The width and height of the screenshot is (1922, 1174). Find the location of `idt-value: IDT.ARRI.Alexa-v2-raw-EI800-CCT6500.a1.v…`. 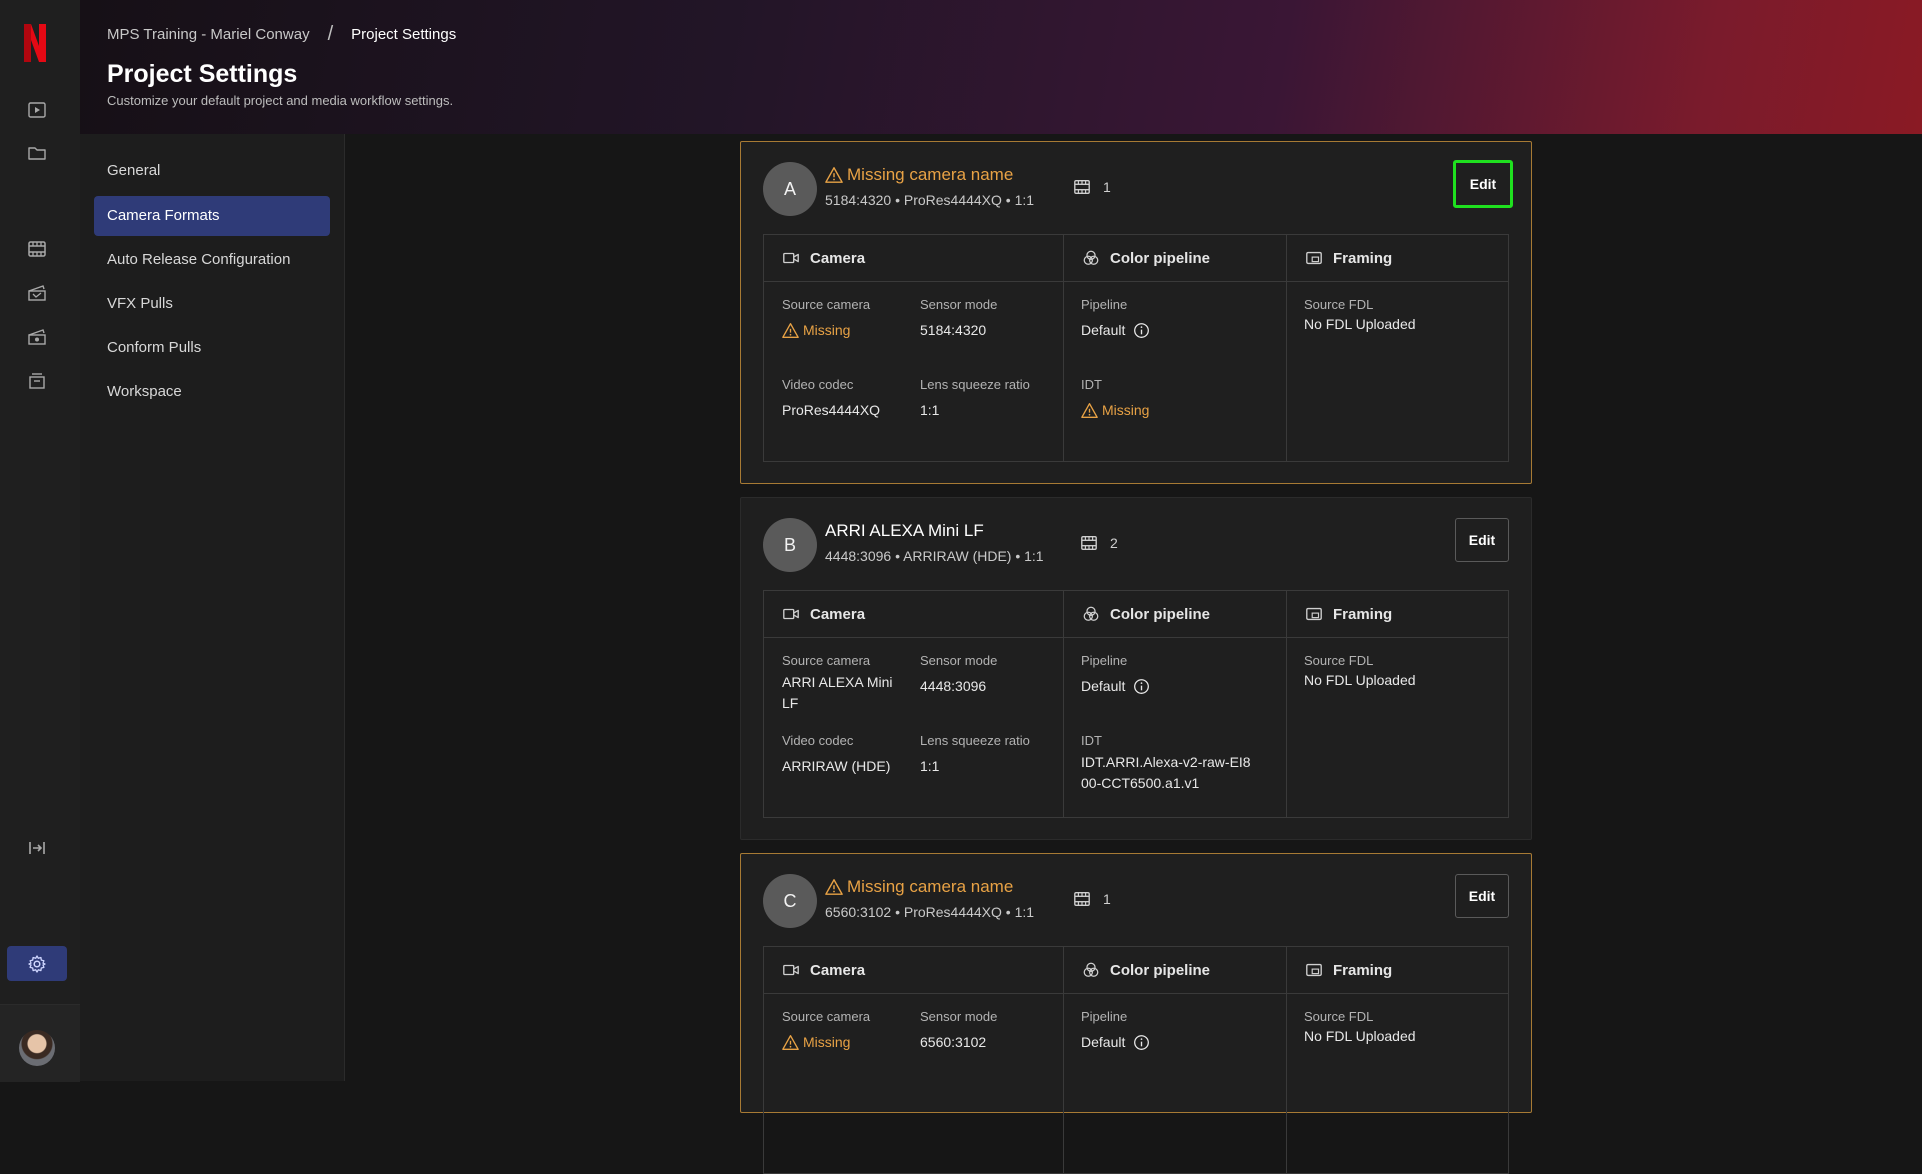

idt-value: IDT.ARRI.Alexa-v2-raw-EI800-CCT6500.a1.v… is located at coordinates (1166, 772).